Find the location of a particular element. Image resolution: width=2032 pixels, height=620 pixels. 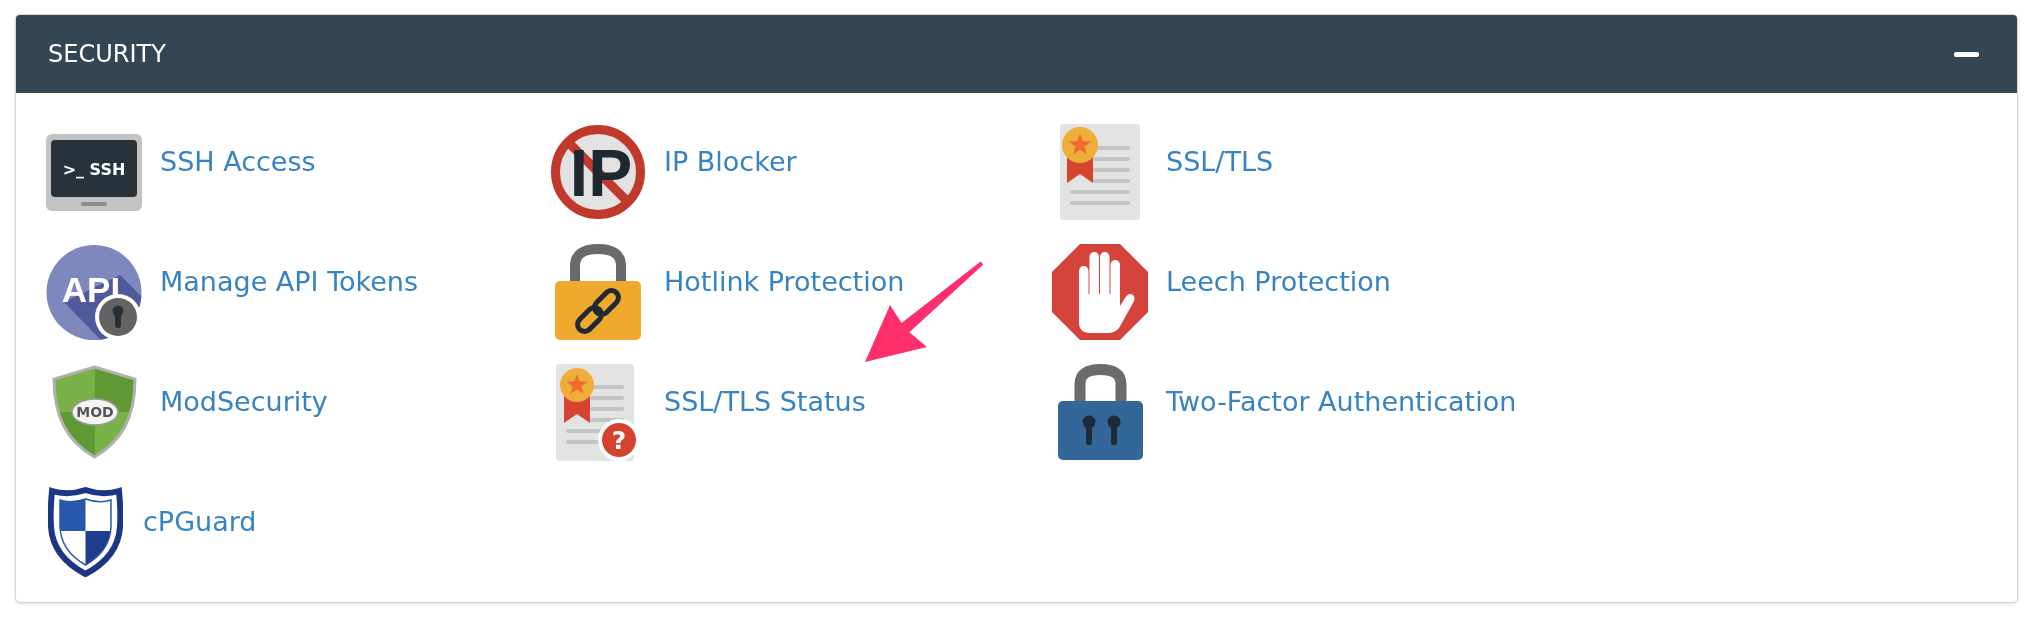

terminal-icon: >_ SSH is located at coordinates (94, 172).